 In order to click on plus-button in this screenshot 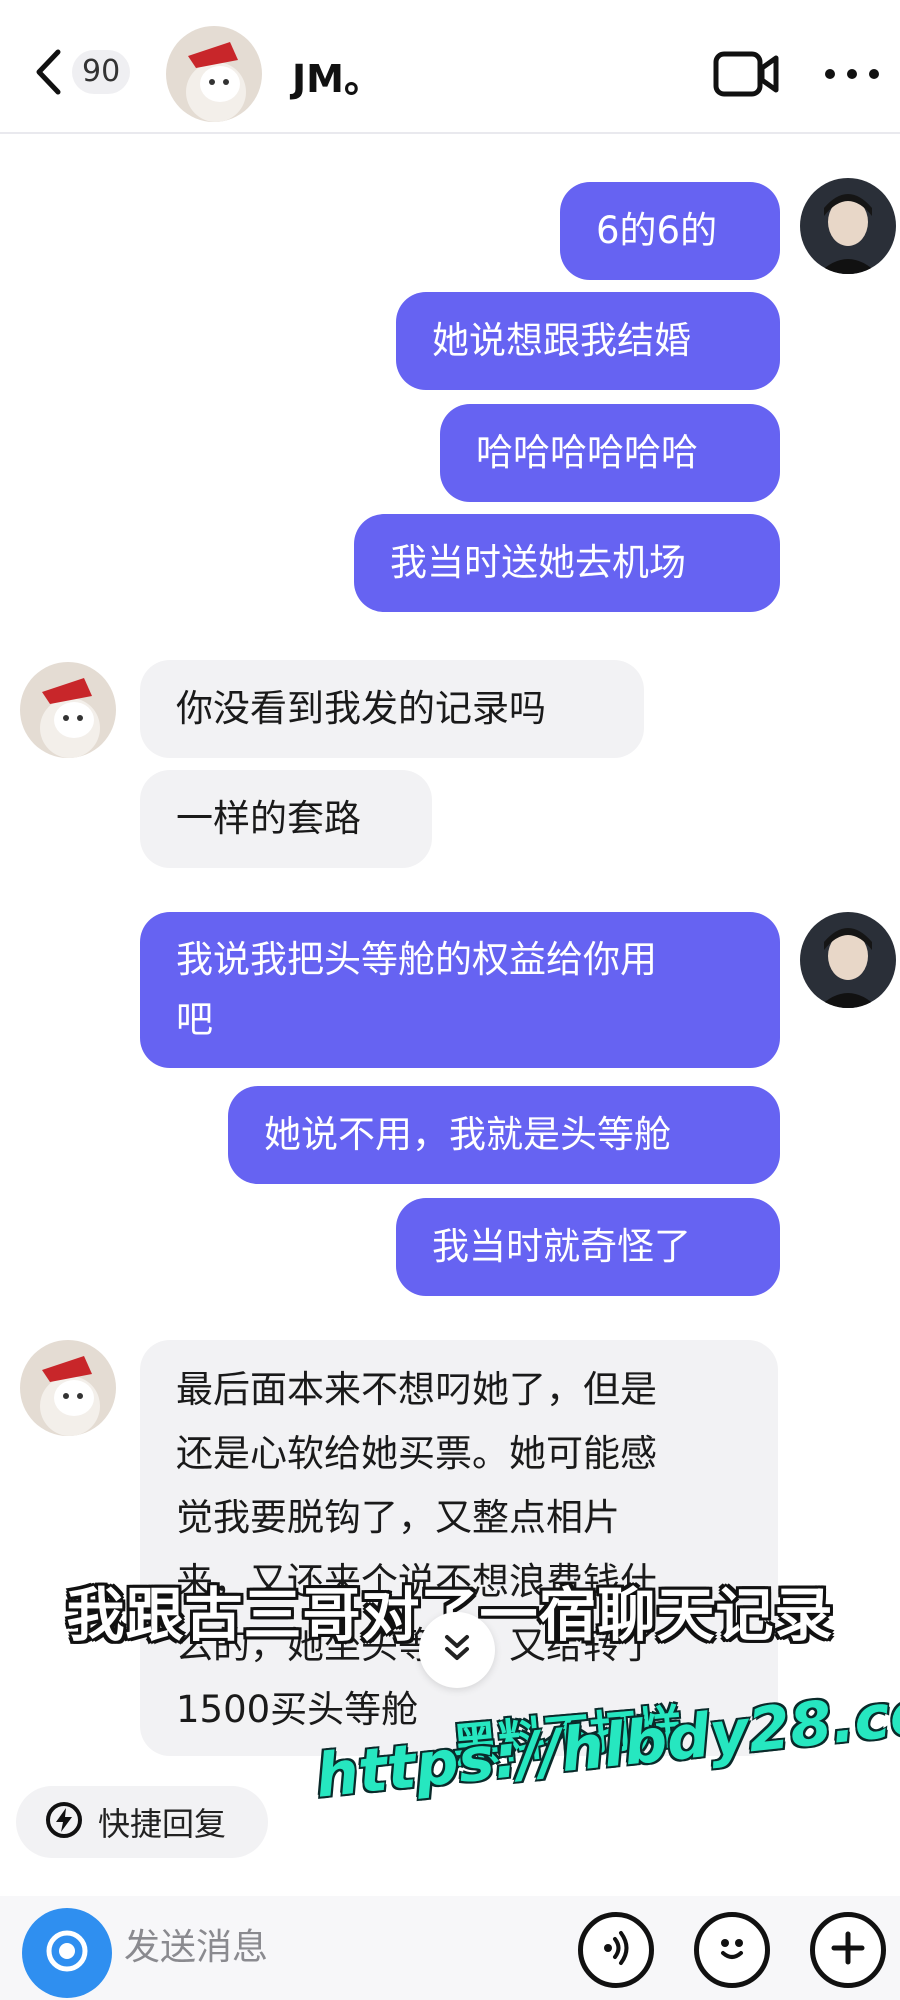, I will do `click(848, 1950)`.